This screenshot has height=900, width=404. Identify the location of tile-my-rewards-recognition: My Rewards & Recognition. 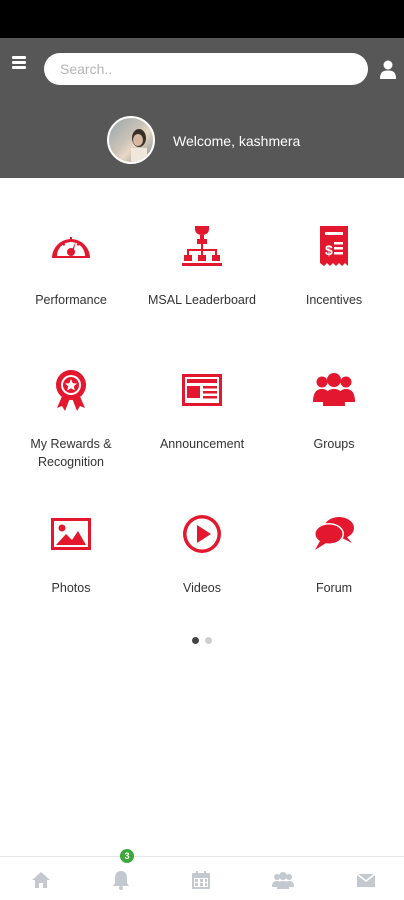
(71, 419).